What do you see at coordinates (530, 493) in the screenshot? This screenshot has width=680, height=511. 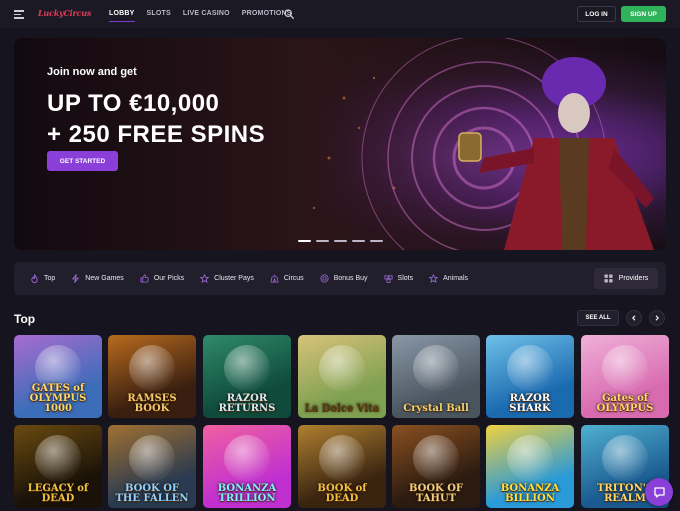 I see `game-title: BONANZA BILLION` at bounding box center [530, 493].